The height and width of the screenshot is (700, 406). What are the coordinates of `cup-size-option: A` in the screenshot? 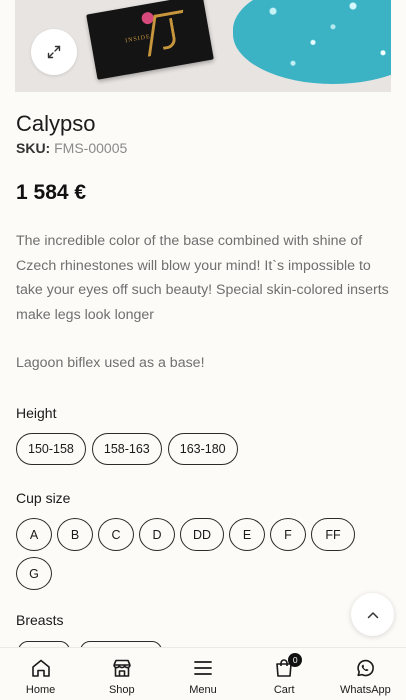 It's located at (34, 534).